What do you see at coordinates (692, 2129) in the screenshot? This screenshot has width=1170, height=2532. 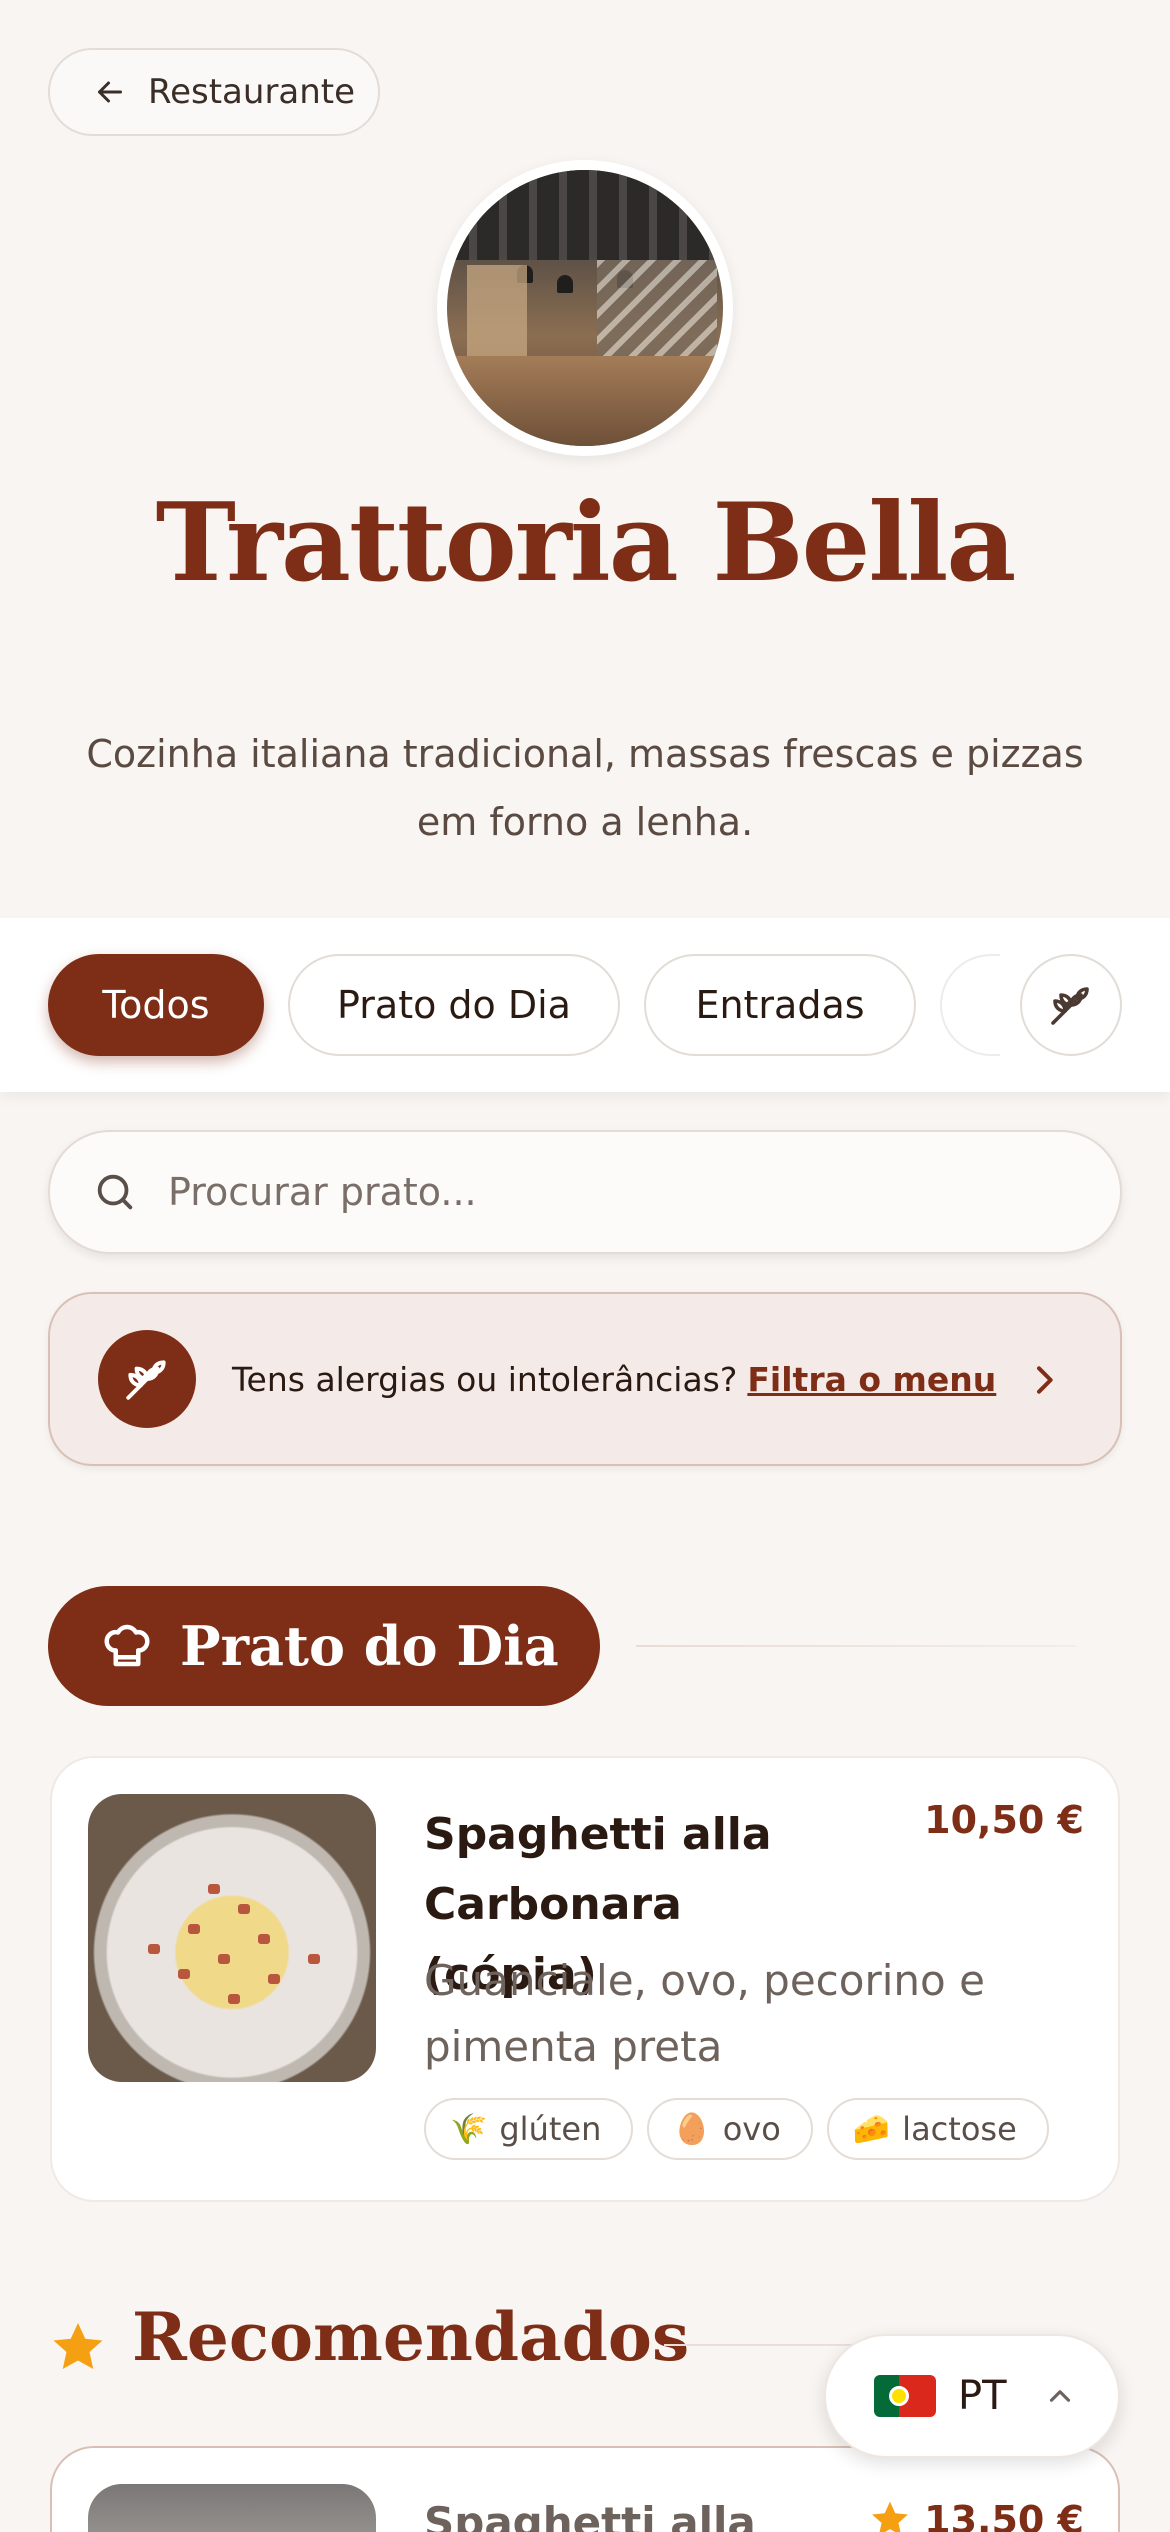 I see `egg-icon: 🥚` at bounding box center [692, 2129].